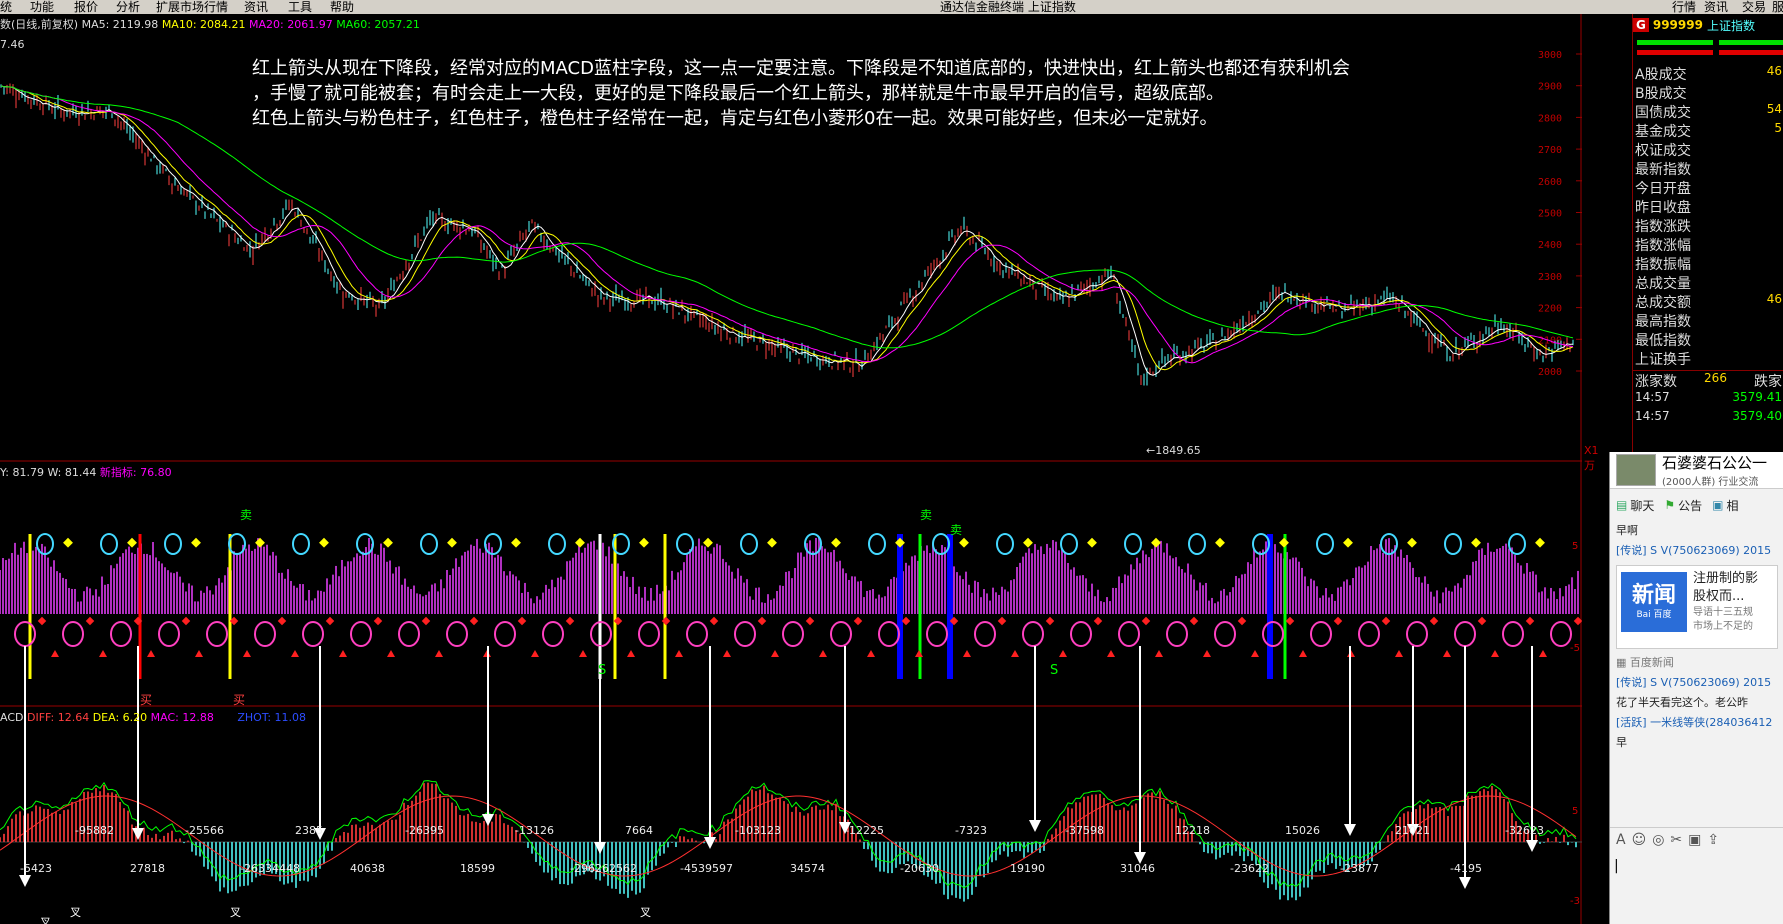 The image size is (1783, 924). Describe the element at coordinates (1550, 245) in the screenshot. I see `price-axis-label: 2400` at that location.